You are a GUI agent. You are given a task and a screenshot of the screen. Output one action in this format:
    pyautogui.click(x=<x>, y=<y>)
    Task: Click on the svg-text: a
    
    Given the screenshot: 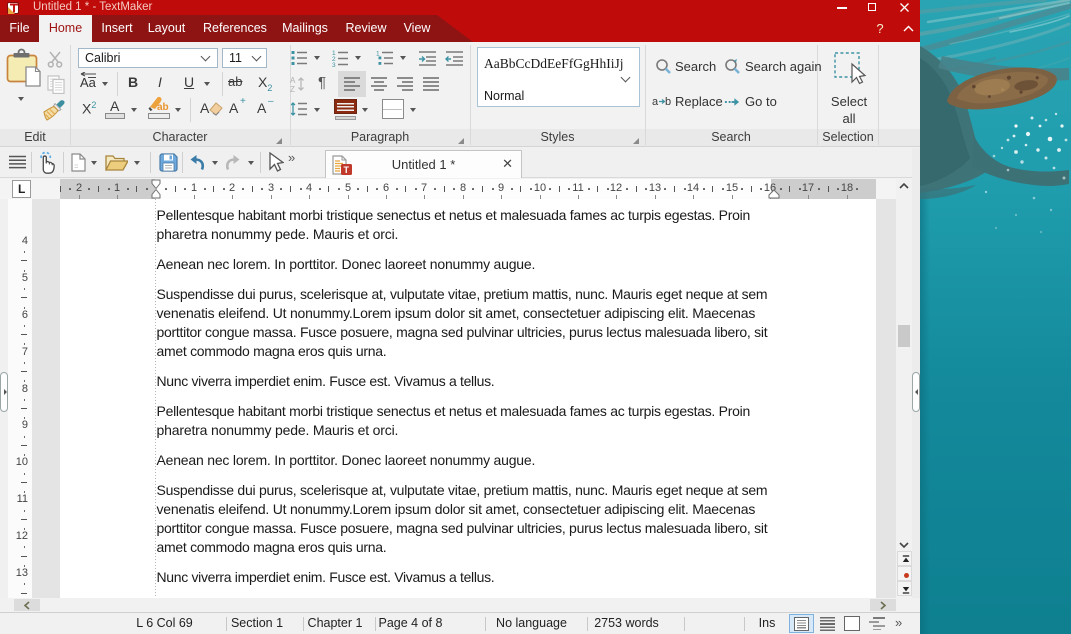 What is the action you would take?
    pyautogui.click(x=655, y=102)
    